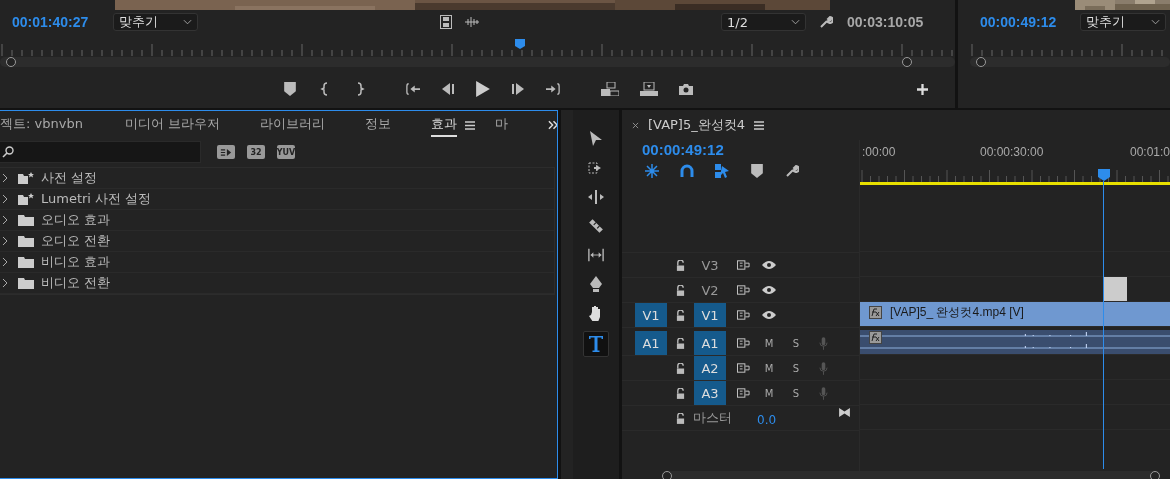  I want to click on camera-icon, so click(686, 89).